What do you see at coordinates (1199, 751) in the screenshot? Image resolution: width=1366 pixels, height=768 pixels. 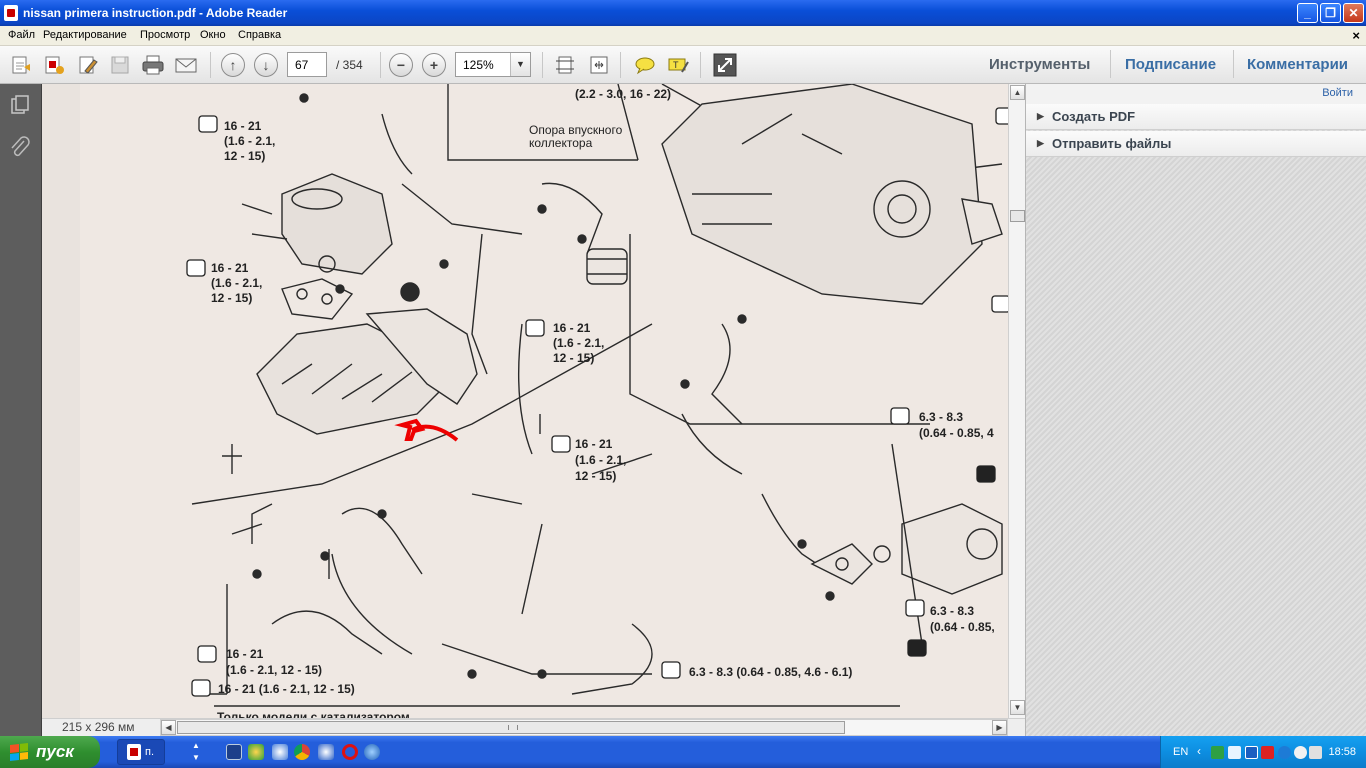 I see `tray-expand-icon: ‹` at bounding box center [1199, 751].